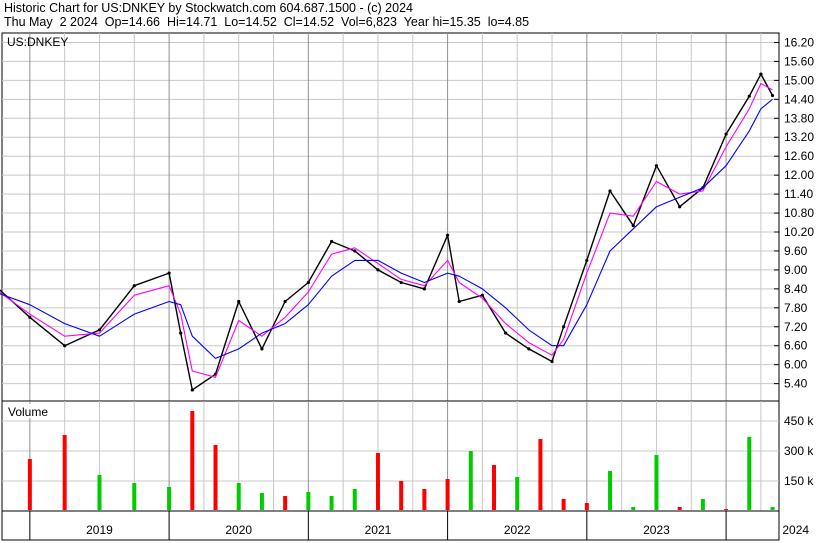  Describe the element at coordinates (796, 346) in the screenshot. I see `price-tick-label: 6.60` at that location.